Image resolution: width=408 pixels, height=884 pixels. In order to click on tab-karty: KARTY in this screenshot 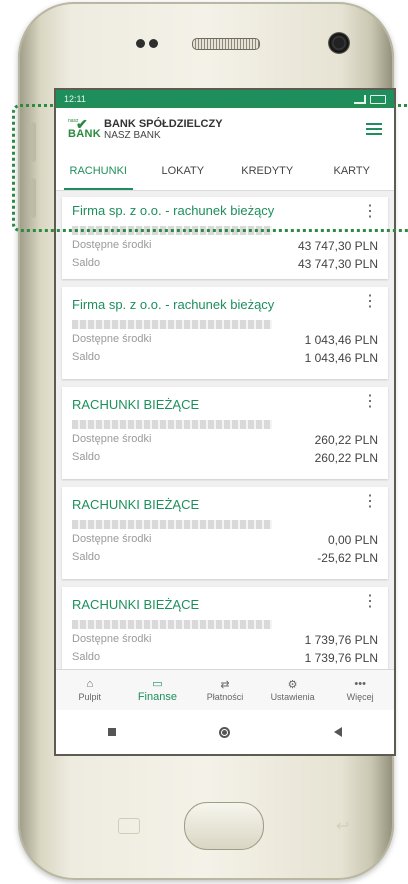, I will do `click(352, 171)`.